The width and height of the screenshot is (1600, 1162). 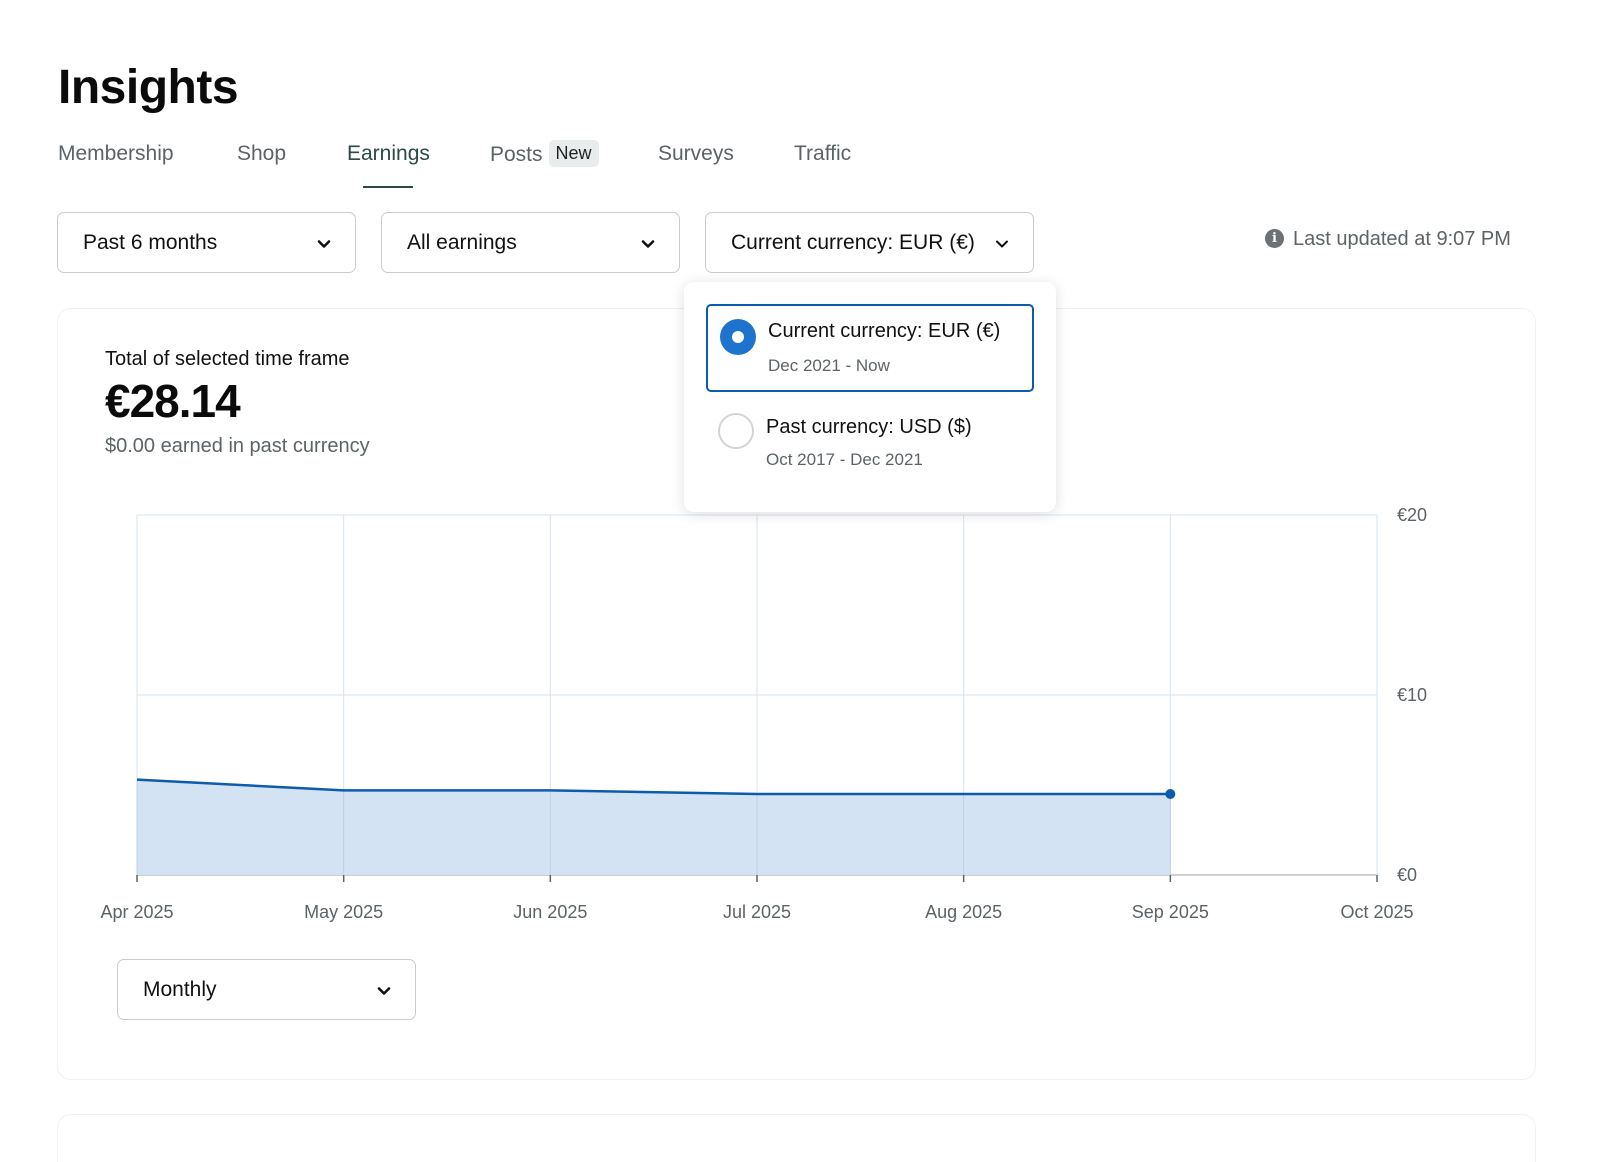 I want to click on timeframe-select: Past 6 months, so click(x=206, y=242).